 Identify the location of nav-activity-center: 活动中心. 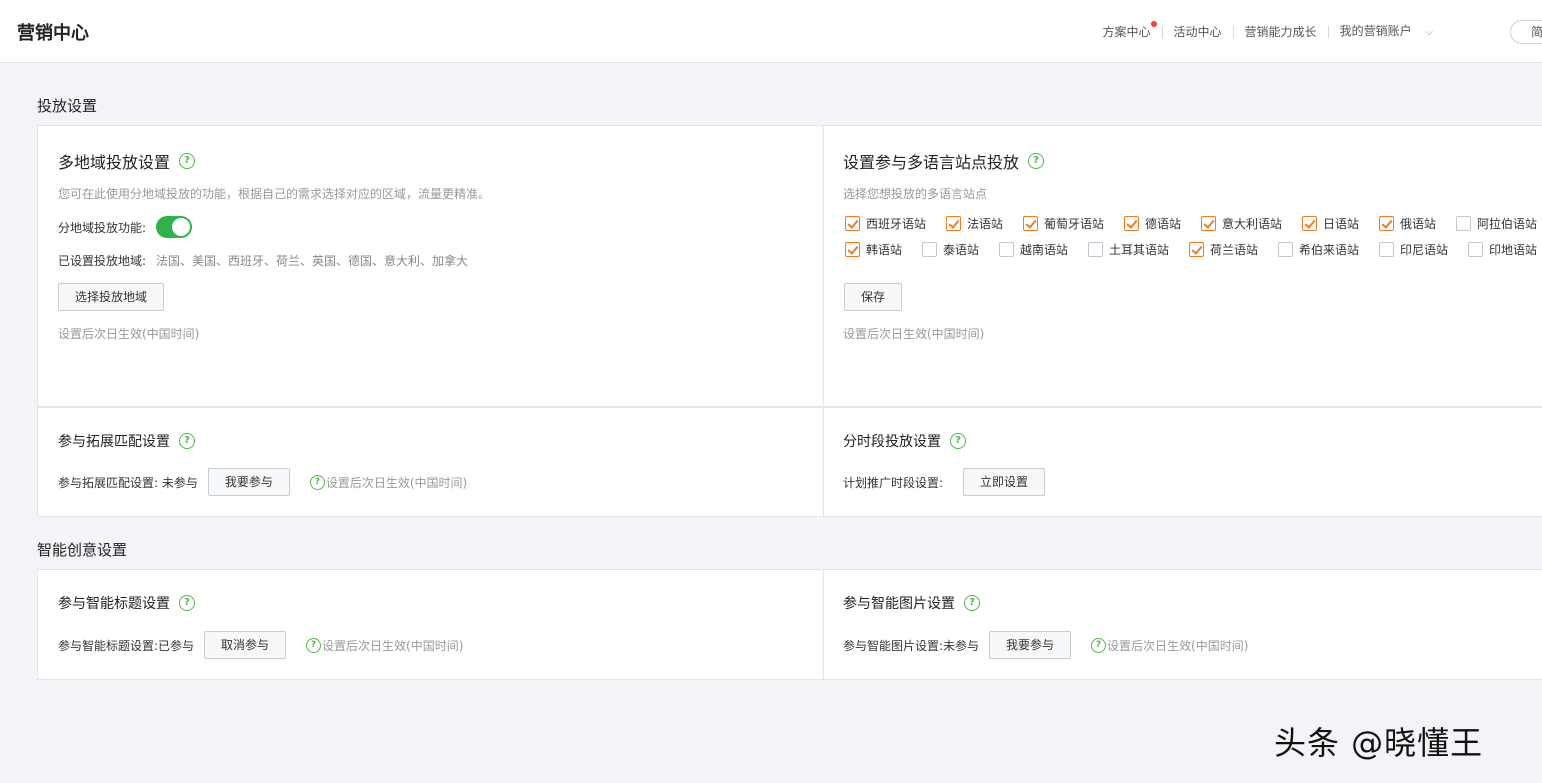
(1198, 32).